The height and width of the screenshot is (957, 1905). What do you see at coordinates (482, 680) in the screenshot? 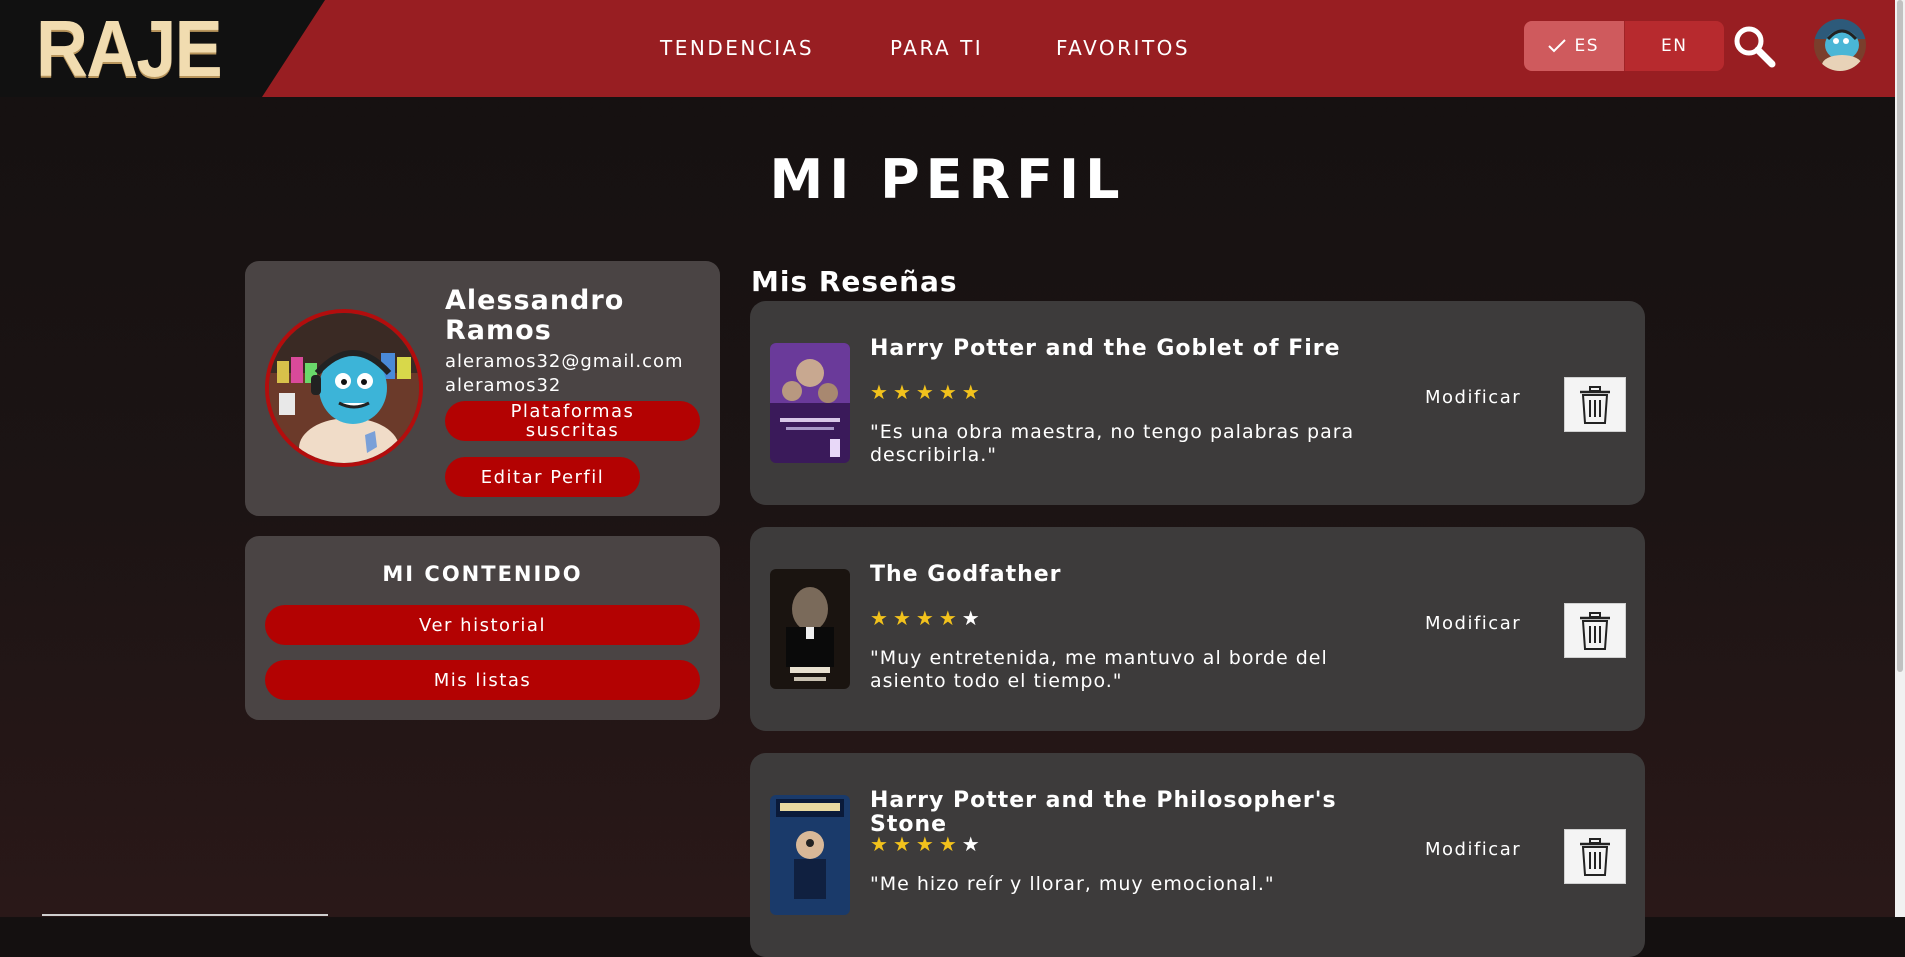
I see `my-lists-button: Mis listas` at bounding box center [482, 680].